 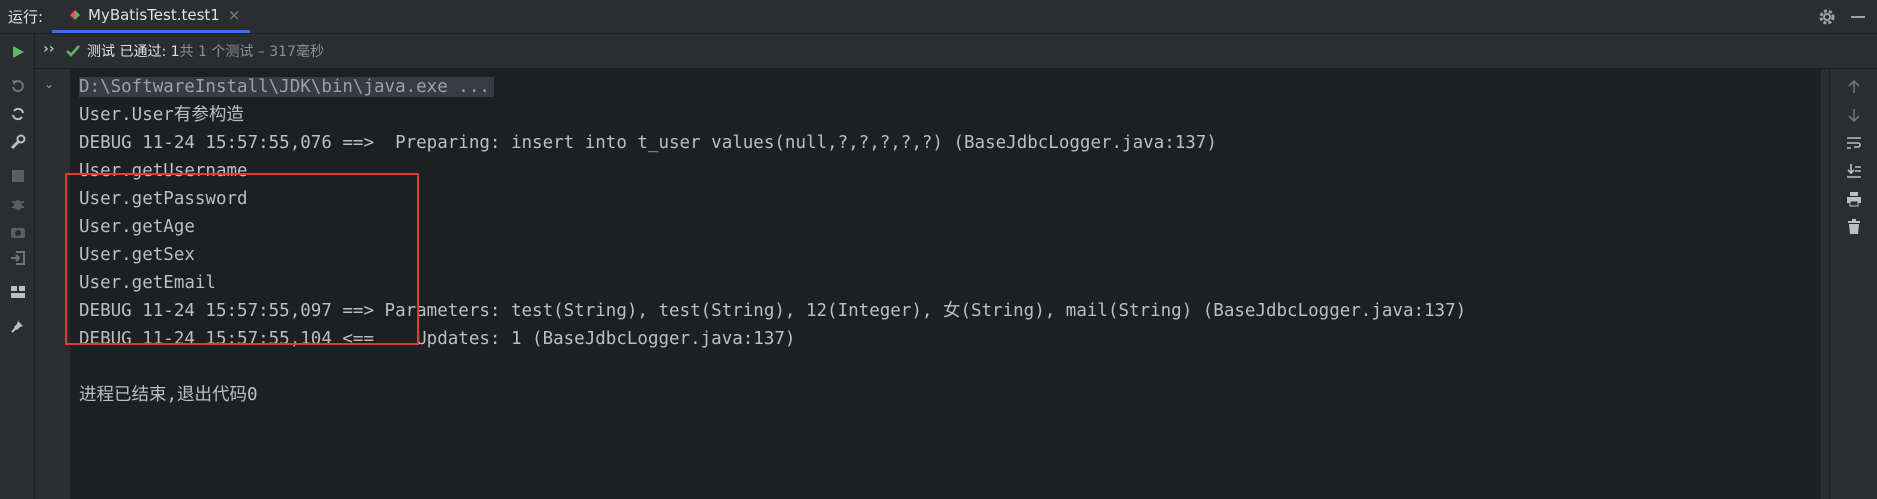 I want to click on highlight-annotation-box, so click(x=242, y=259).